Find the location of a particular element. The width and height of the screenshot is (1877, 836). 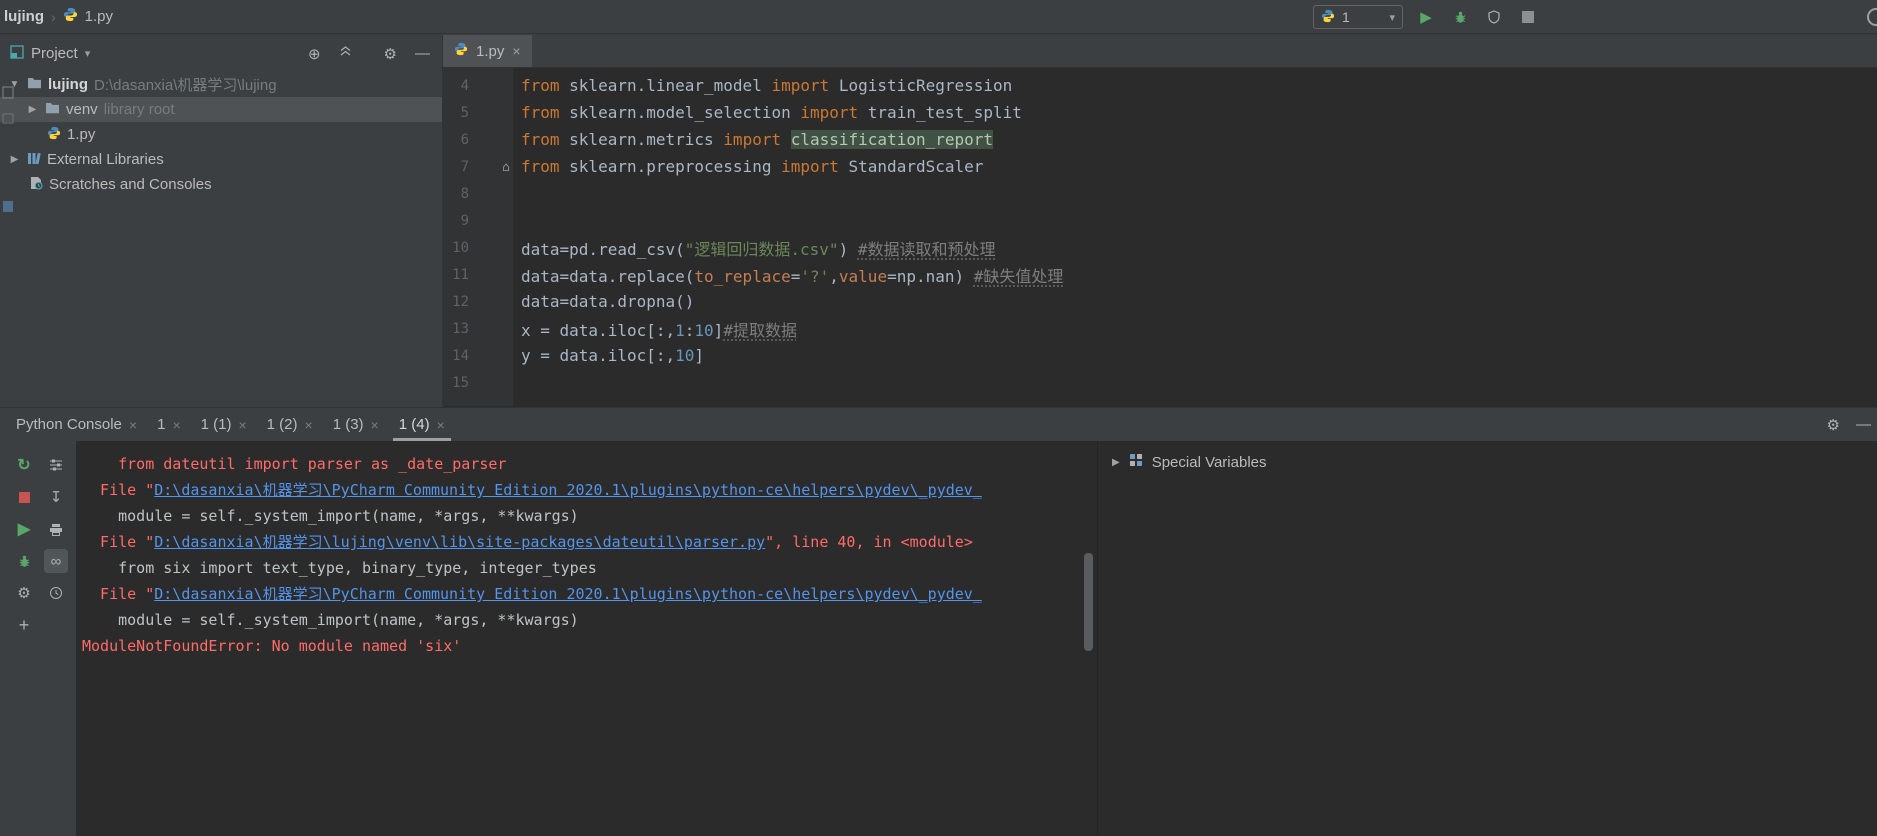

tree-item-venv: ▶ venv library root is located at coordinates (221, 109).